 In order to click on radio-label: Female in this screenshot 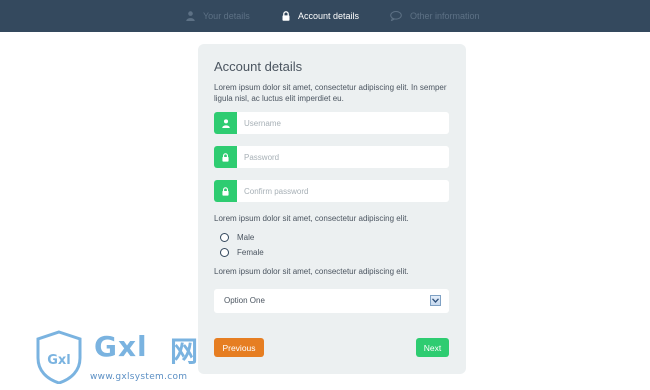, I will do `click(250, 252)`.